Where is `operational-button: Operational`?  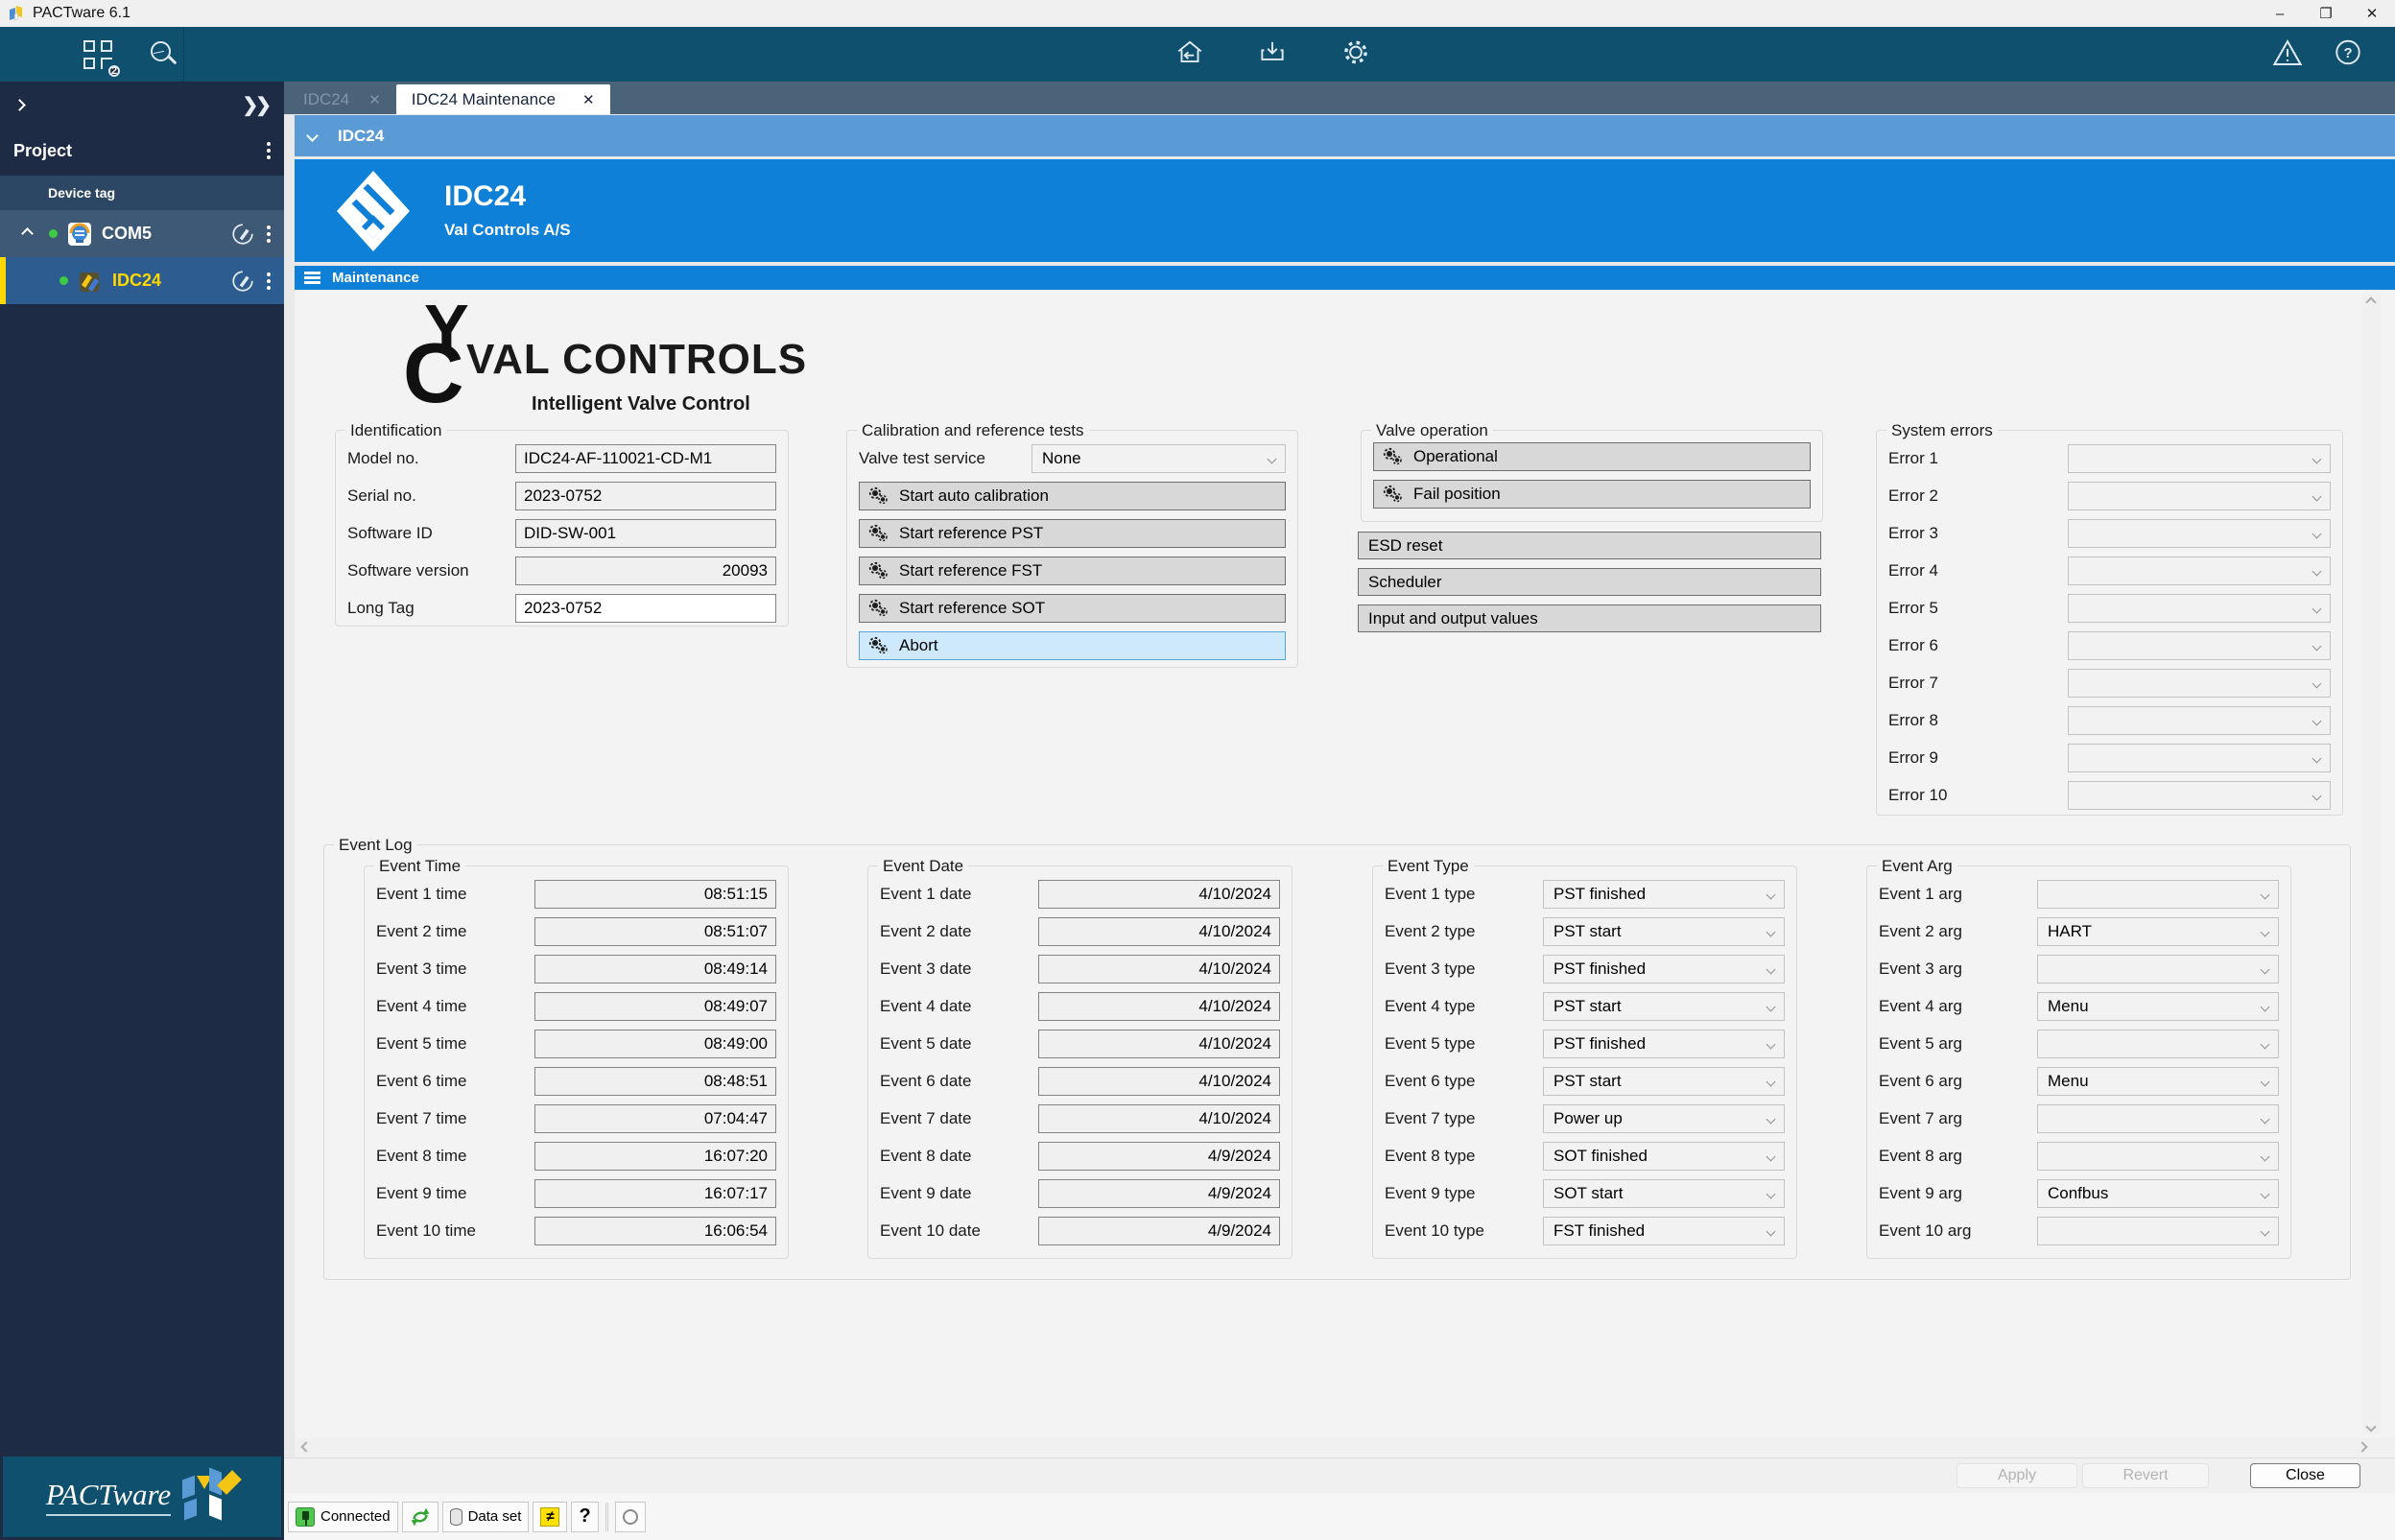 operational-button: Operational is located at coordinates (1592, 456).